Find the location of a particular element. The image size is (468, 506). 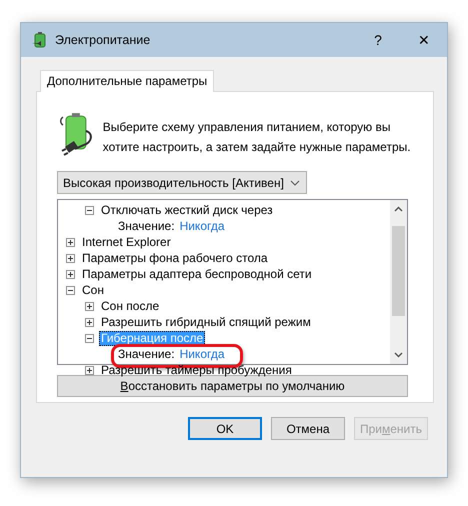

tree-item: Параметры фона рабочего стола is located at coordinates (175, 258).